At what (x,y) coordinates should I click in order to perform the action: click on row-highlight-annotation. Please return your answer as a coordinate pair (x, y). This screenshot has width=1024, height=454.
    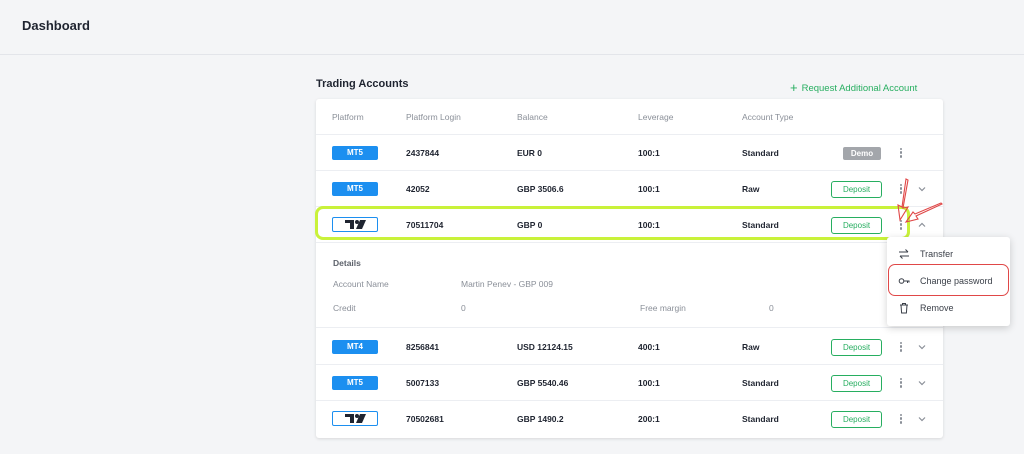
    Looking at the image, I should click on (612, 223).